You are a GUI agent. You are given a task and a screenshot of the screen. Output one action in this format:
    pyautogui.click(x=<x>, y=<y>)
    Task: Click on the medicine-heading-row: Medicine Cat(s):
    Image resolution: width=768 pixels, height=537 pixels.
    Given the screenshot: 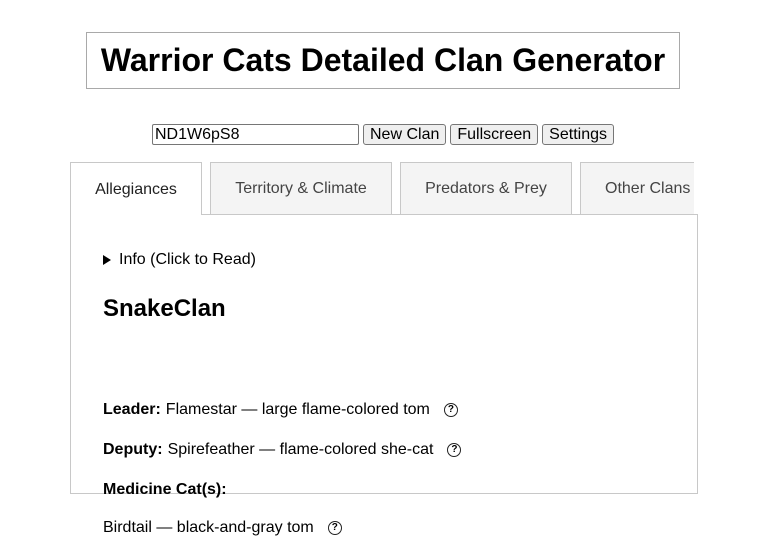 What is the action you would take?
    pyautogui.click(x=167, y=490)
    